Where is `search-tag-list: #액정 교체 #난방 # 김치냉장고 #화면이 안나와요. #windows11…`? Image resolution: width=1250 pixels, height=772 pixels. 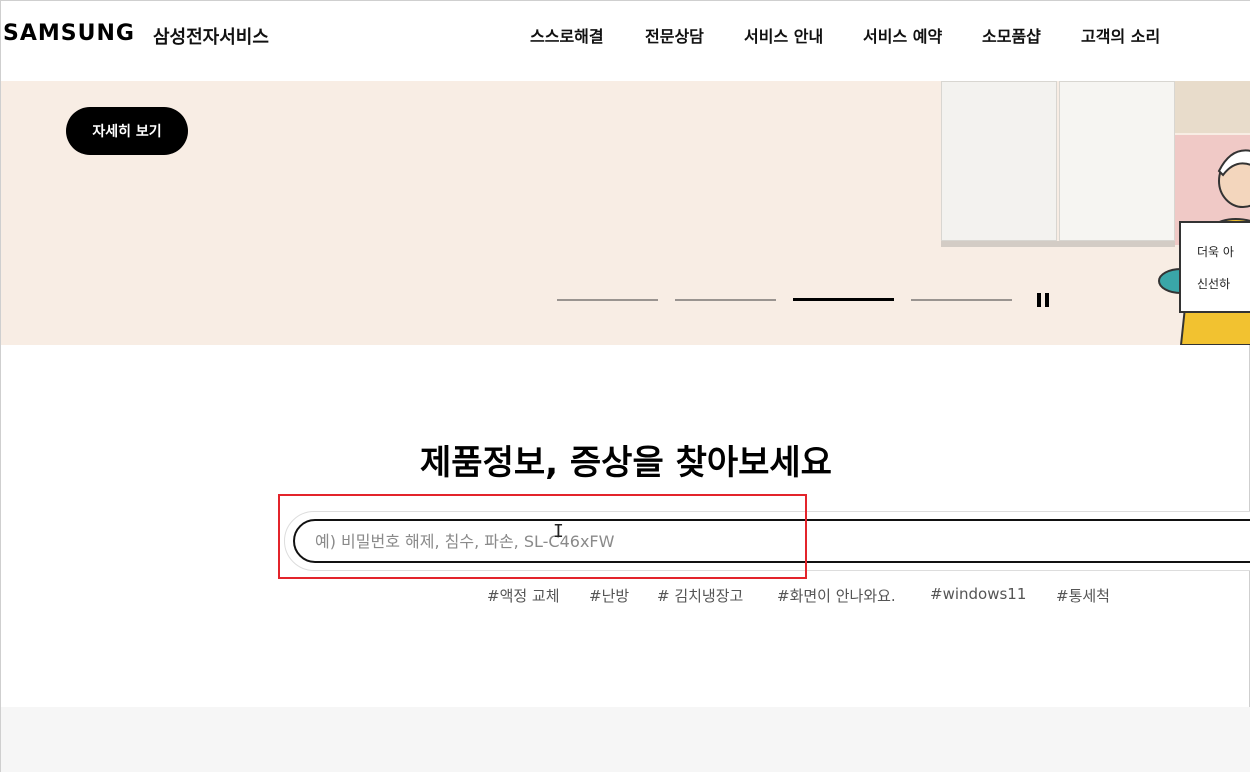 search-tag-list: #액정 교체 #난방 # 김치냉장고 #화면이 안나와요. #windows11… is located at coordinates (625, 597).